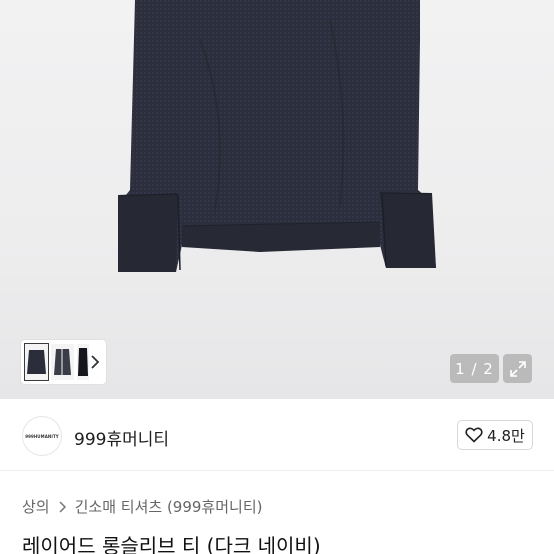 The image size is (554, 554). I want to click on like-count: 4.8만, so click(506, 435).